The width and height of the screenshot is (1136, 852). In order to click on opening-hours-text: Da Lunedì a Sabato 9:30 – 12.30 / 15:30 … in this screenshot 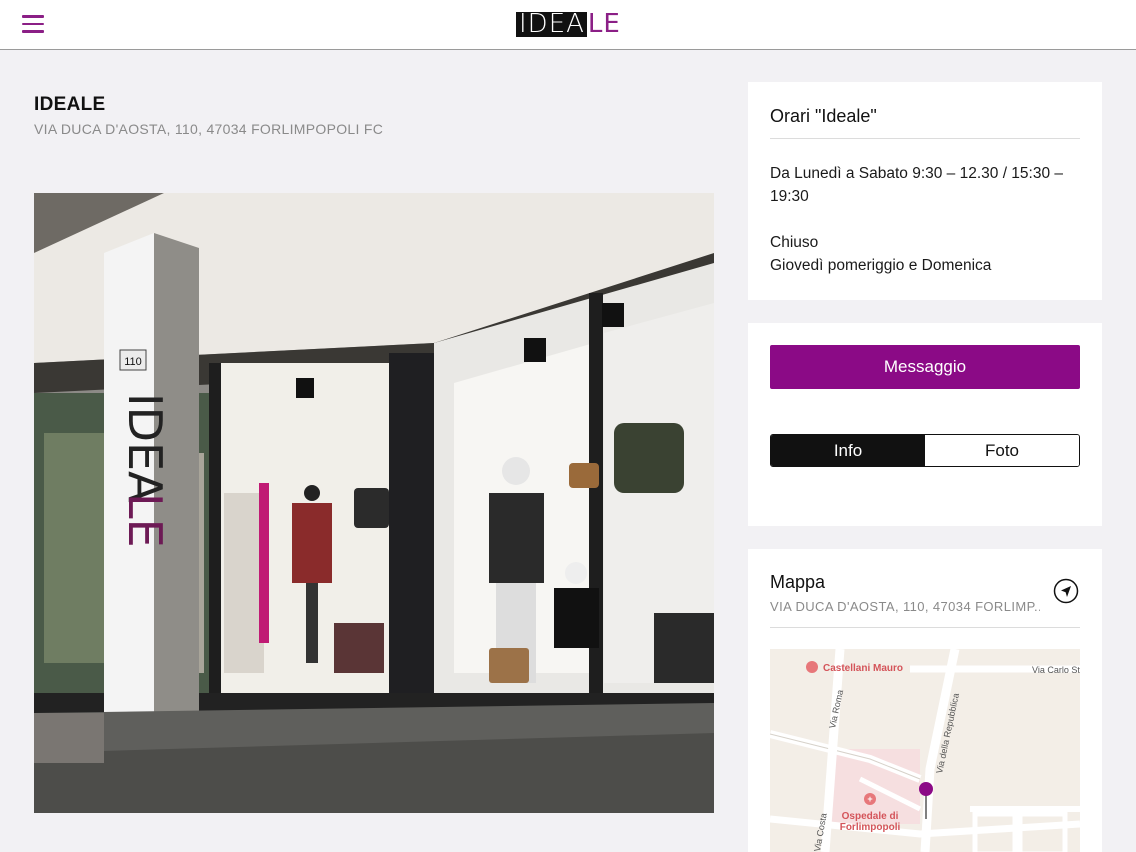, I will do `click(917, 185)`.